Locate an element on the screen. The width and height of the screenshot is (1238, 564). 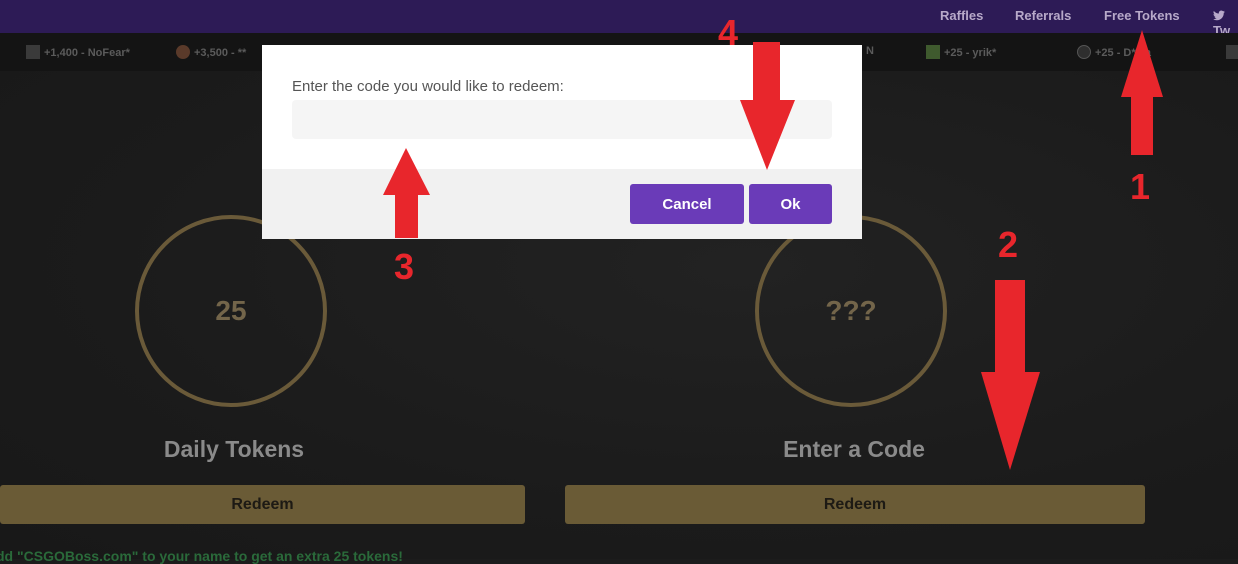
annotation-label-4: 4 is located at coordinates (728, 32).